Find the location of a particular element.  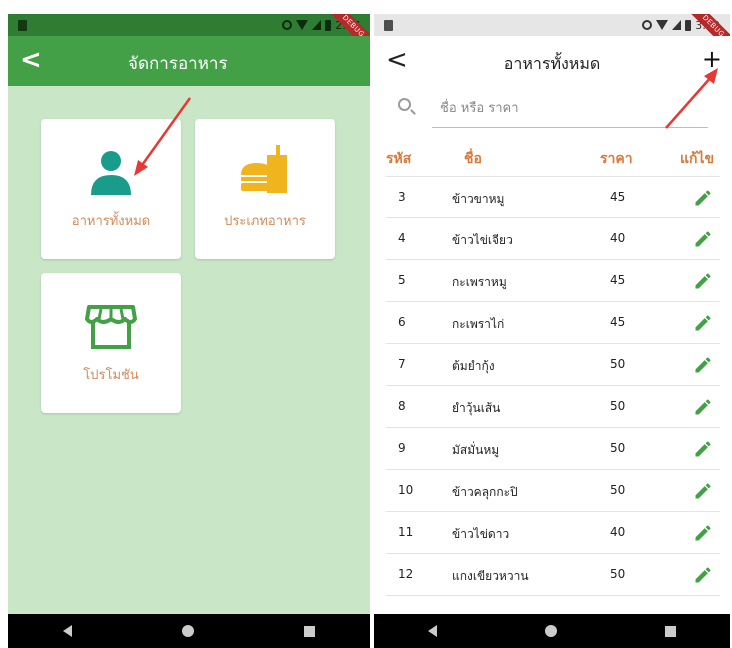

table-row: 10 ข้าวคลุกกะปิ 50 is located at coordinates (553, 491).